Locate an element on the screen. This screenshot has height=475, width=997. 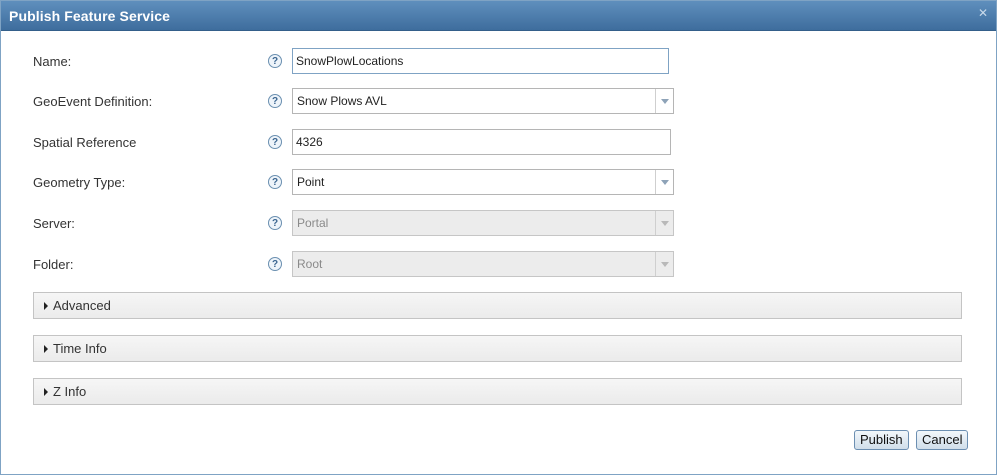
name-row: Name: ? is located at coordinates (498, 62).